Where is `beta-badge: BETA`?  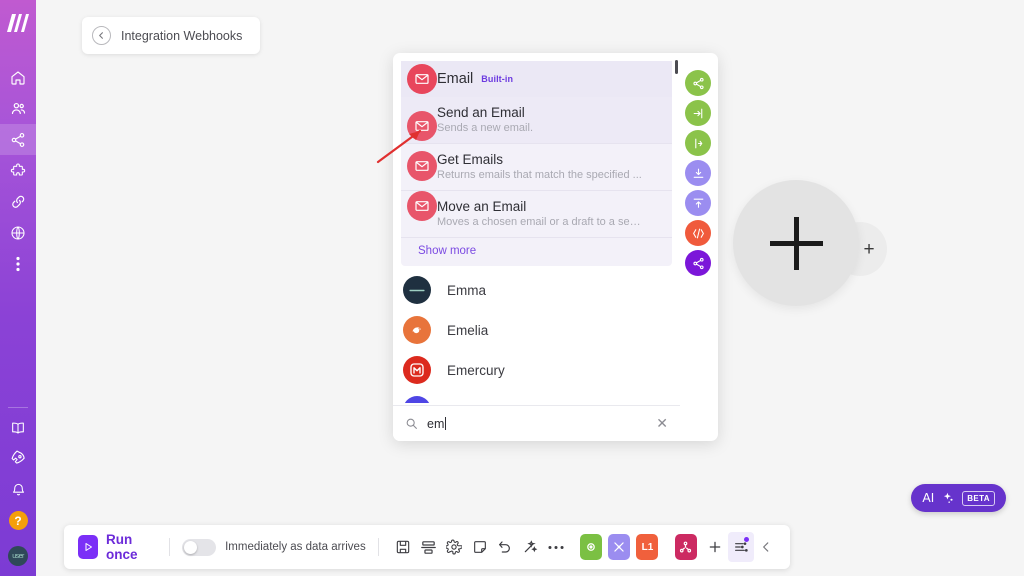 beta-badge: BETA is located at coordinates (978, 498).